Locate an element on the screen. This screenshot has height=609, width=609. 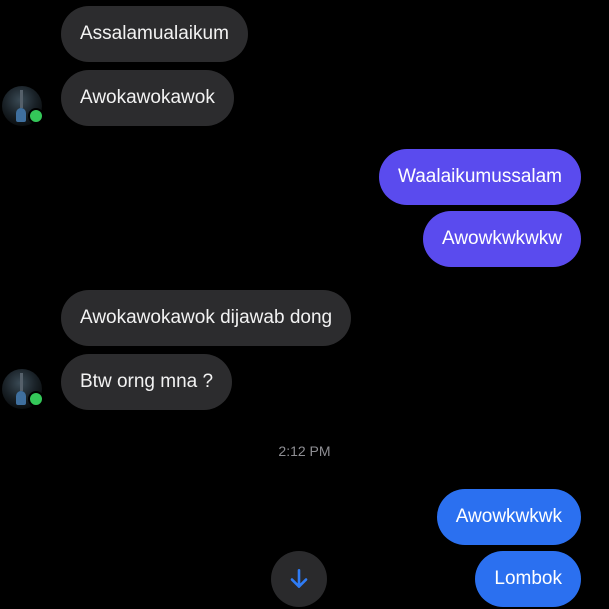
message-text: Awokawokawok is located at coordinates (147, 97).